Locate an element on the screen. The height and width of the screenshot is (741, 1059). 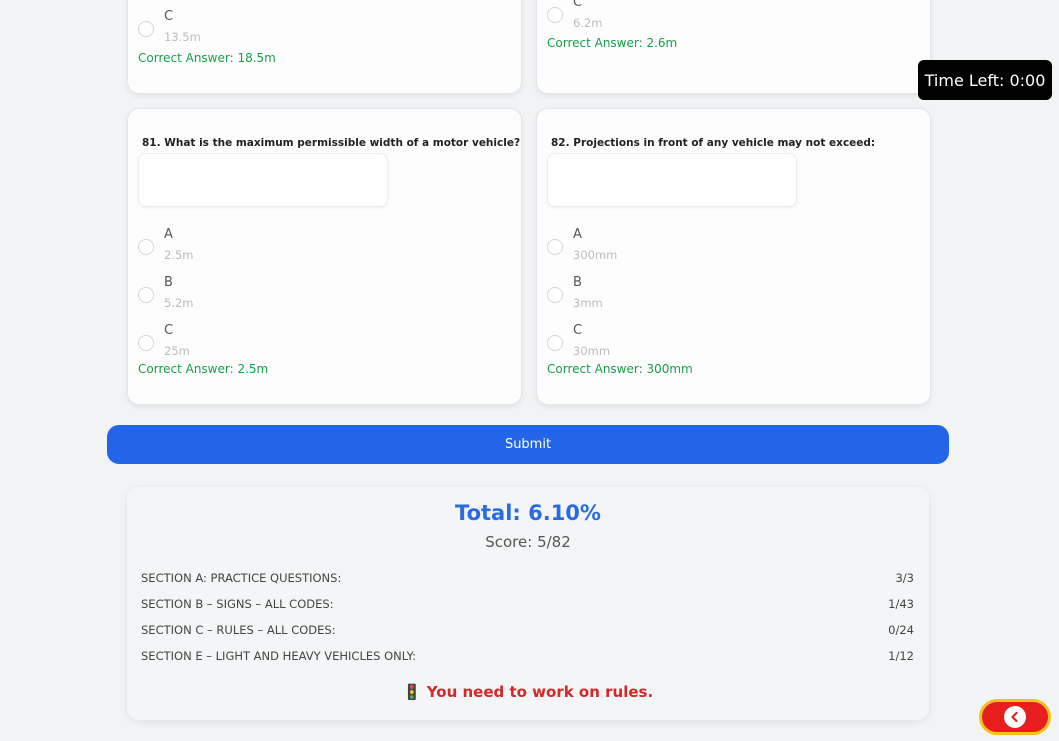
option-a: A 2.5m is located at coordinates (268, 247).